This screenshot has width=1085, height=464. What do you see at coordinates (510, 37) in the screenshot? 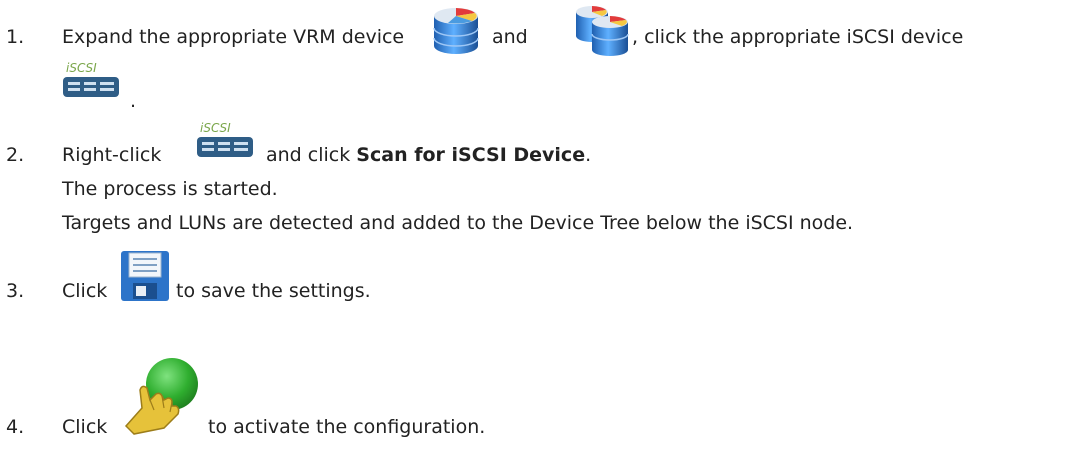
I see `step-text: and` at bounding box center [510, 37].